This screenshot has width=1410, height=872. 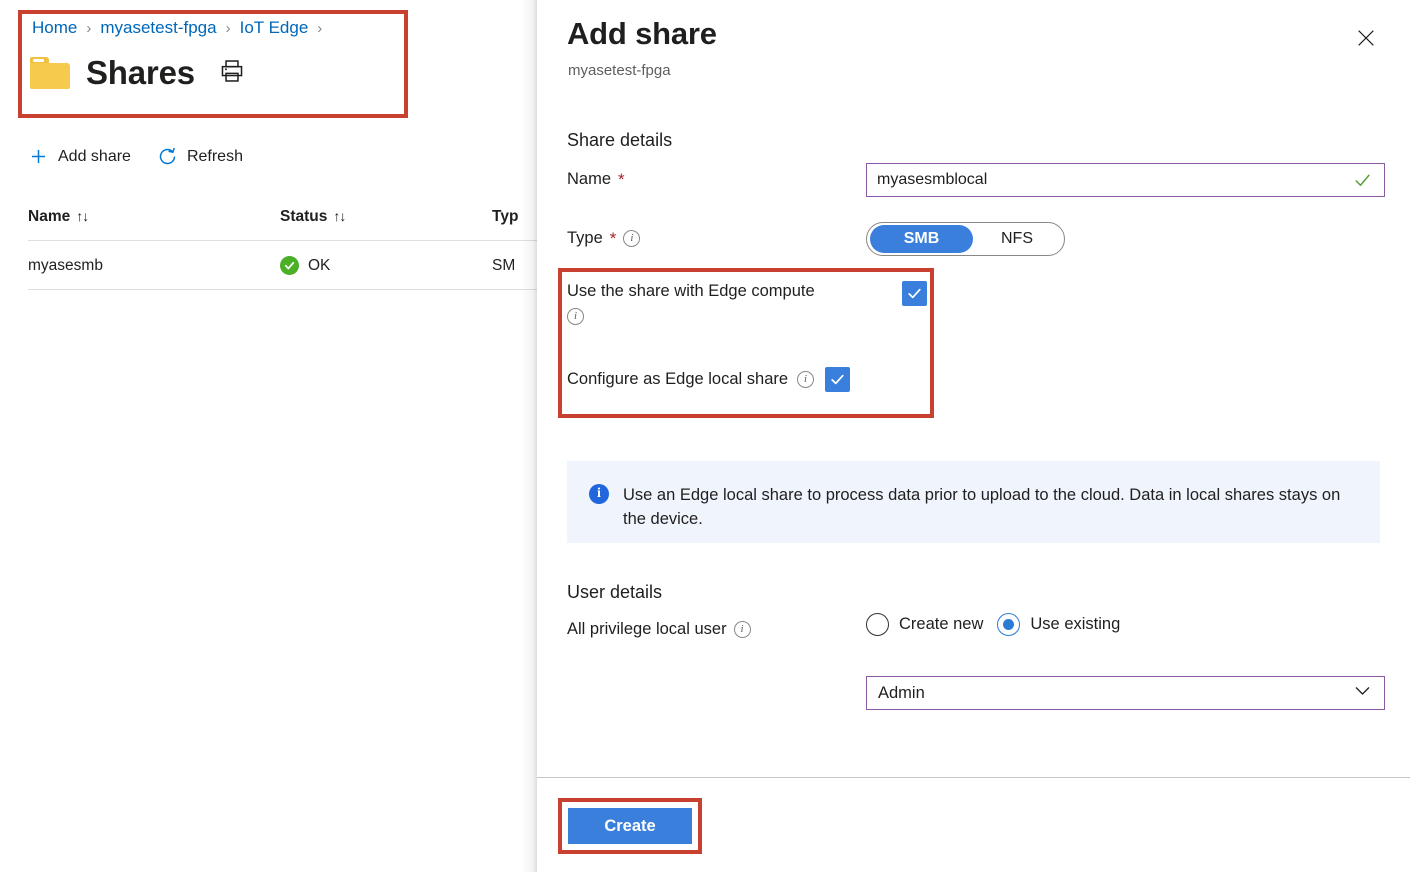 What do you see at coordinates (604, 238) in the screenshot?
I see `type-field-label: Type * i` at bounding box center [604, 238].